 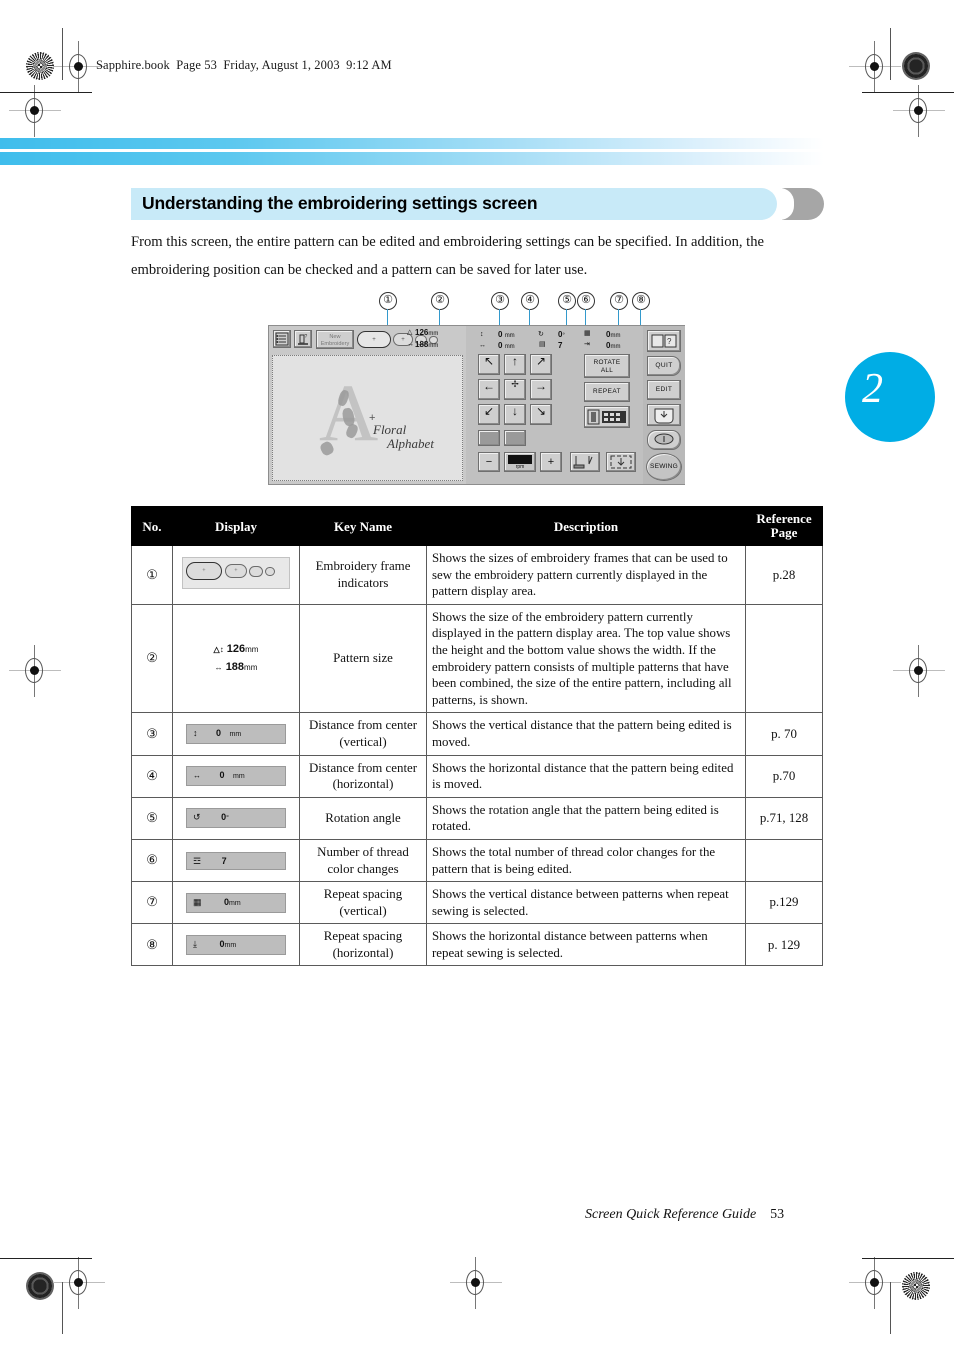 What do you see at coordinates (916, 66) in the screenshot?
I see `halftone-disc-top-right` at bounding box center [916, 66].